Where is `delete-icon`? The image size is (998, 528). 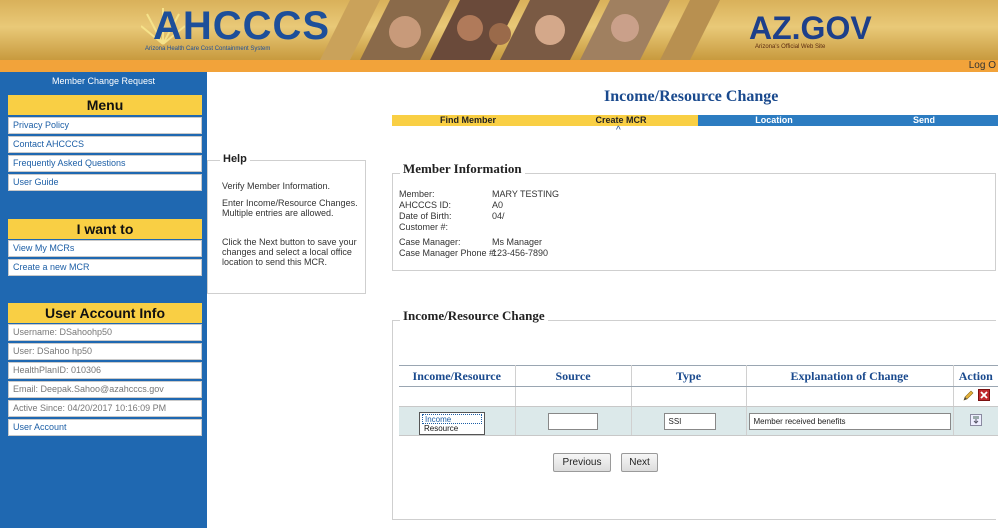
delete-icon is located at coordinates (983, 396).